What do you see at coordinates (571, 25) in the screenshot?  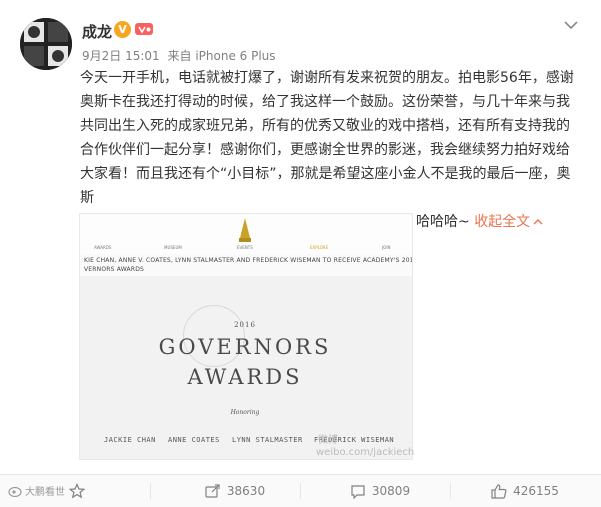 I see `chevron-down-icon` at bounding box center [571, 25].